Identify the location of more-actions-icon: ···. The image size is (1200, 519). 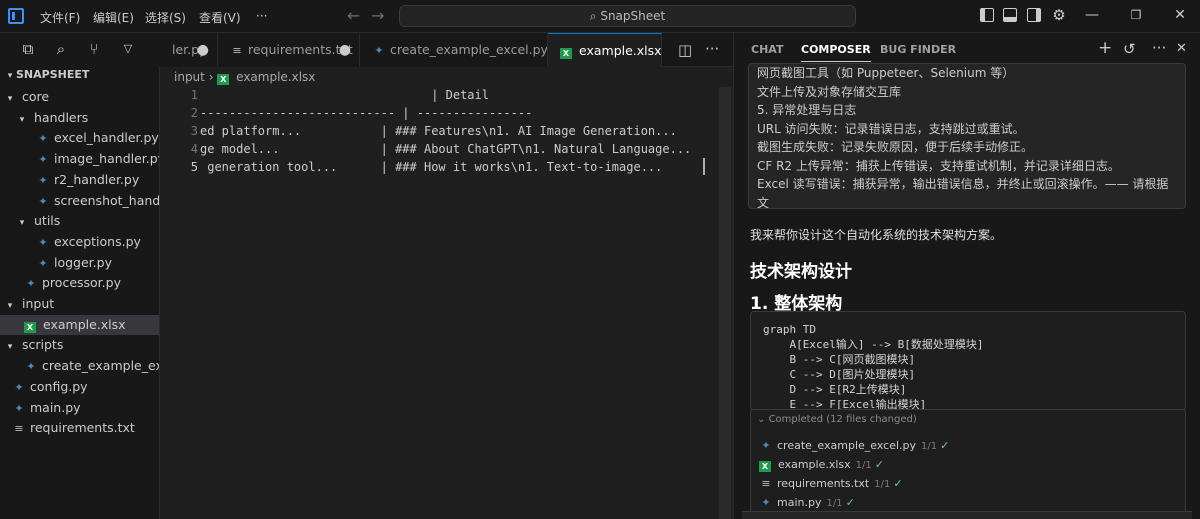
(712, 49).